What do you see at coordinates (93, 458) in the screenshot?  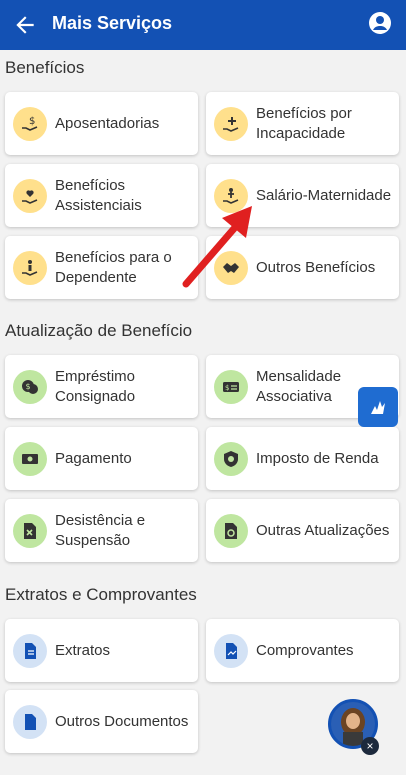 I see `card-label: Pagamento` at bounding box center [93, 458].